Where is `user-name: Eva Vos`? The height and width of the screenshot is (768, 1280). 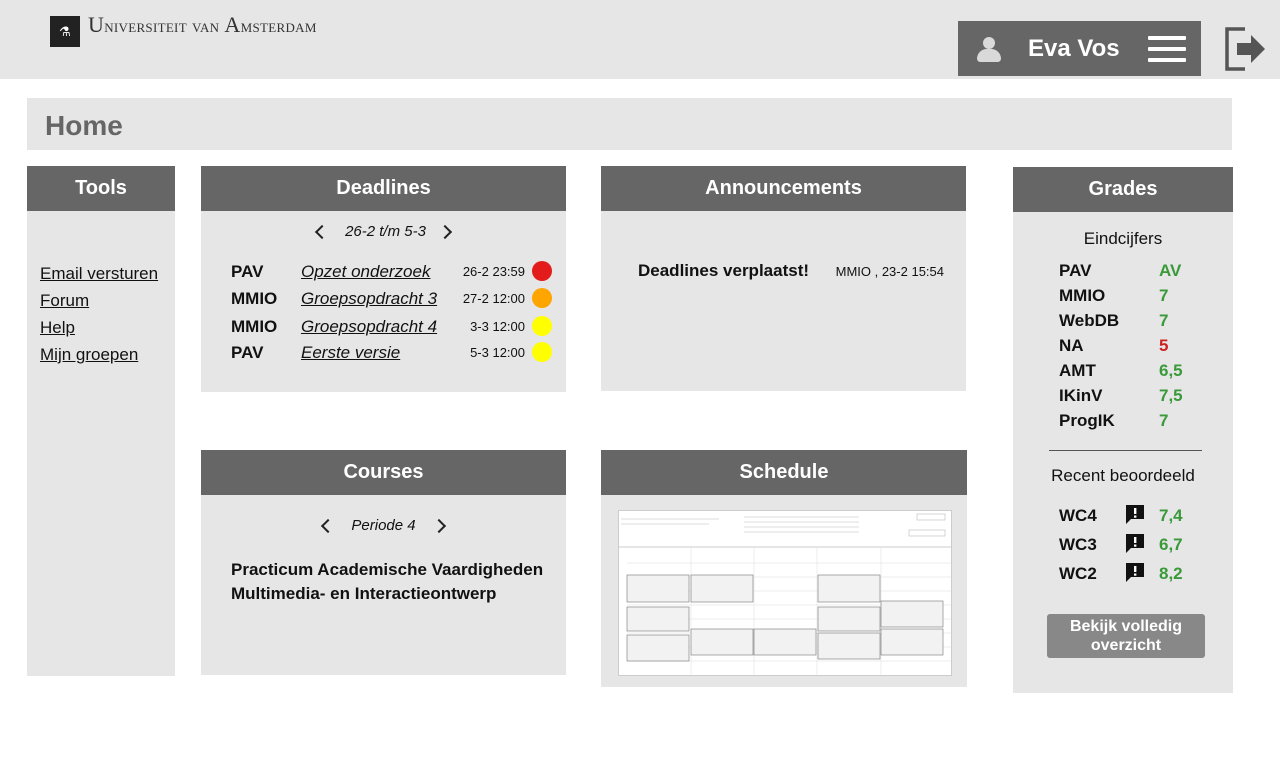
user-name: Eva Vos is located at coordinates (1074, 48).